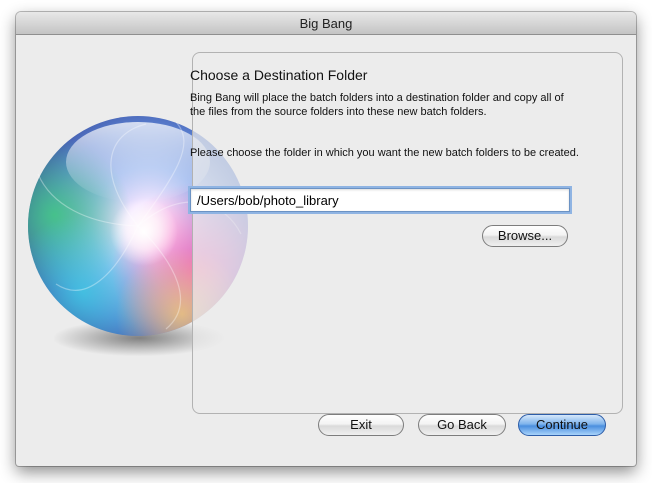  I want to click on continue-button: Continue, so click(562, 425).